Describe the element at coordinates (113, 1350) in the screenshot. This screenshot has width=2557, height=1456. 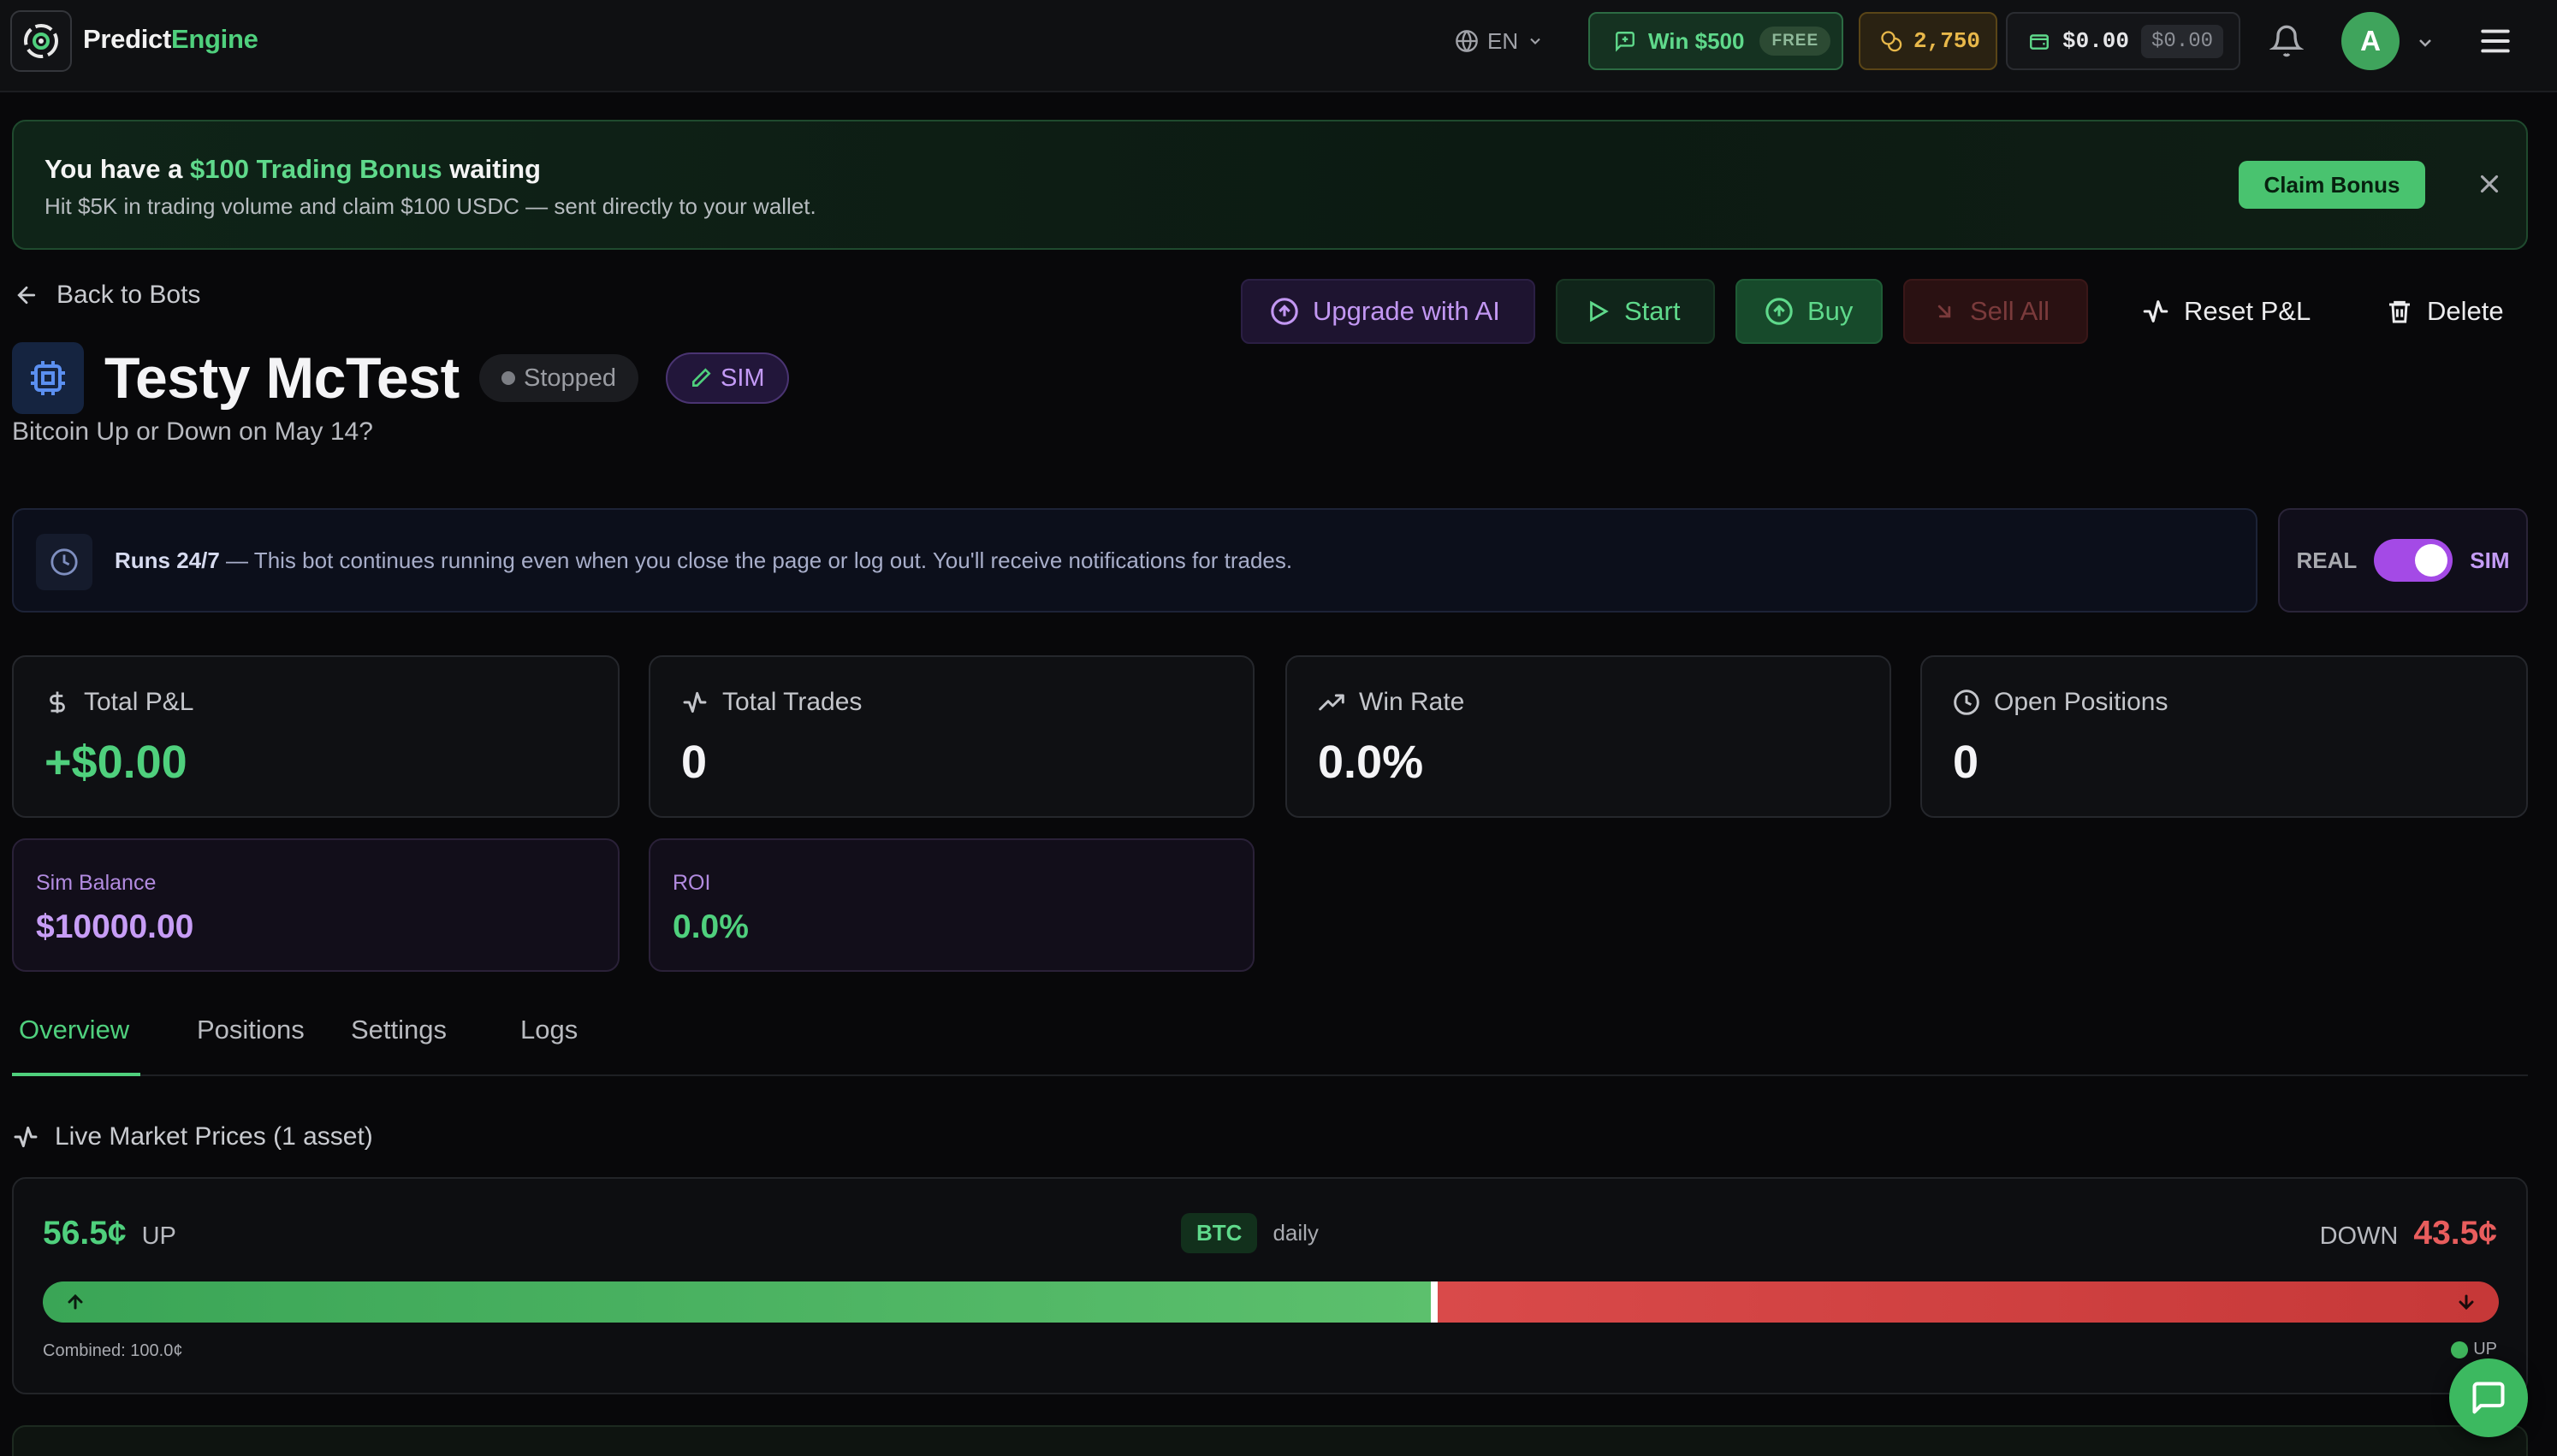
I see `combined-price: Combined: 100.0¢` at that location.